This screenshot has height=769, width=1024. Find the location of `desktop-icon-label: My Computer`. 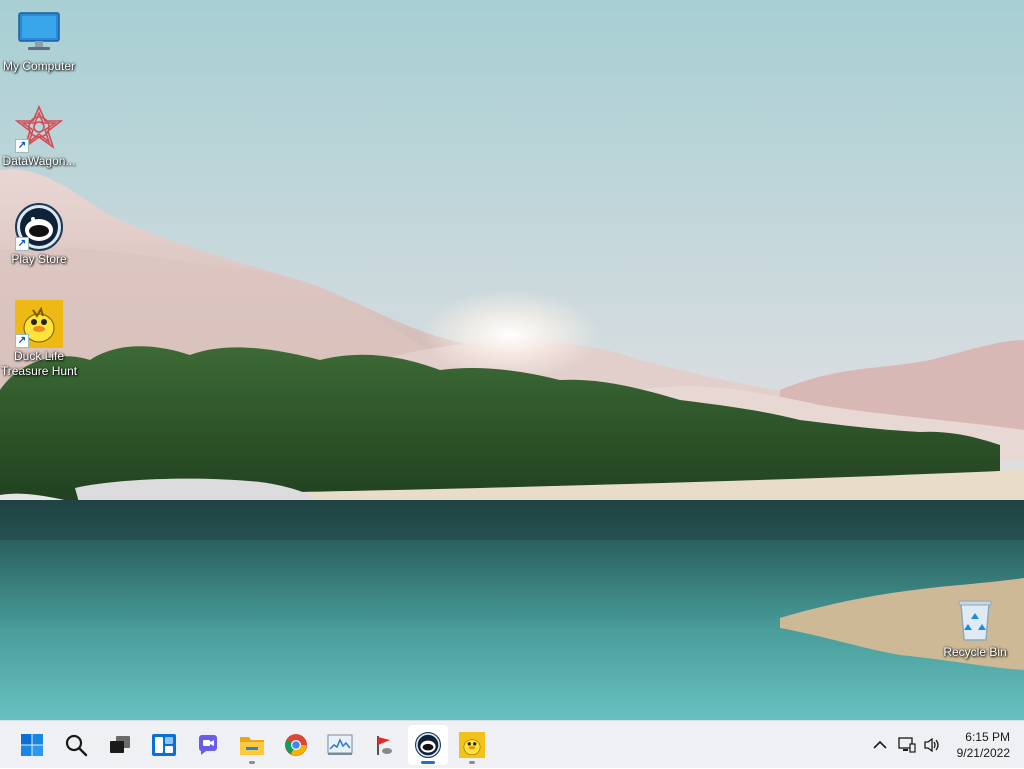

desktop-icon-label: My Computer is located at coordinates (39, 66).